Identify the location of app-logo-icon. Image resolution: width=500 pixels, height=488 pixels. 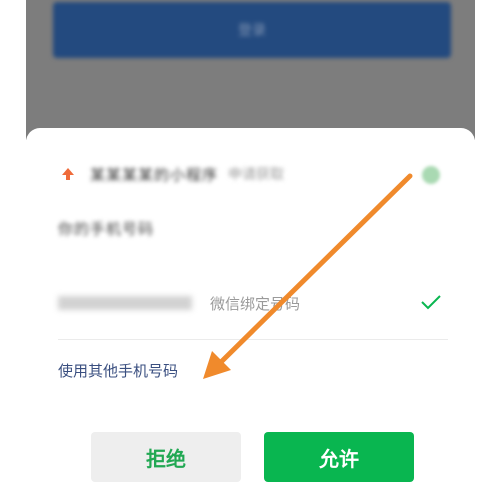
(68, 174).